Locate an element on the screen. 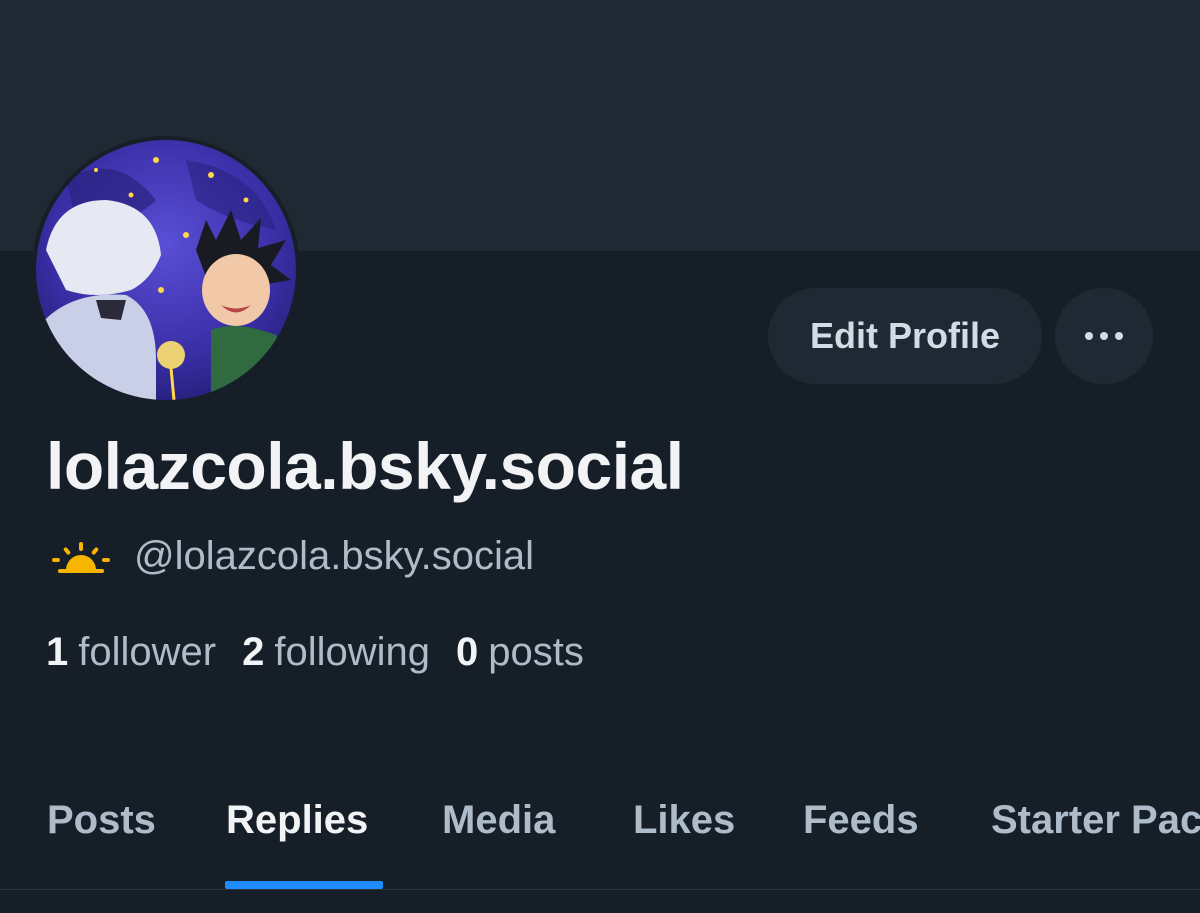 The height and width of the screenshot is (913, 1200). more-options-button is located at coordinates (1104, 336).